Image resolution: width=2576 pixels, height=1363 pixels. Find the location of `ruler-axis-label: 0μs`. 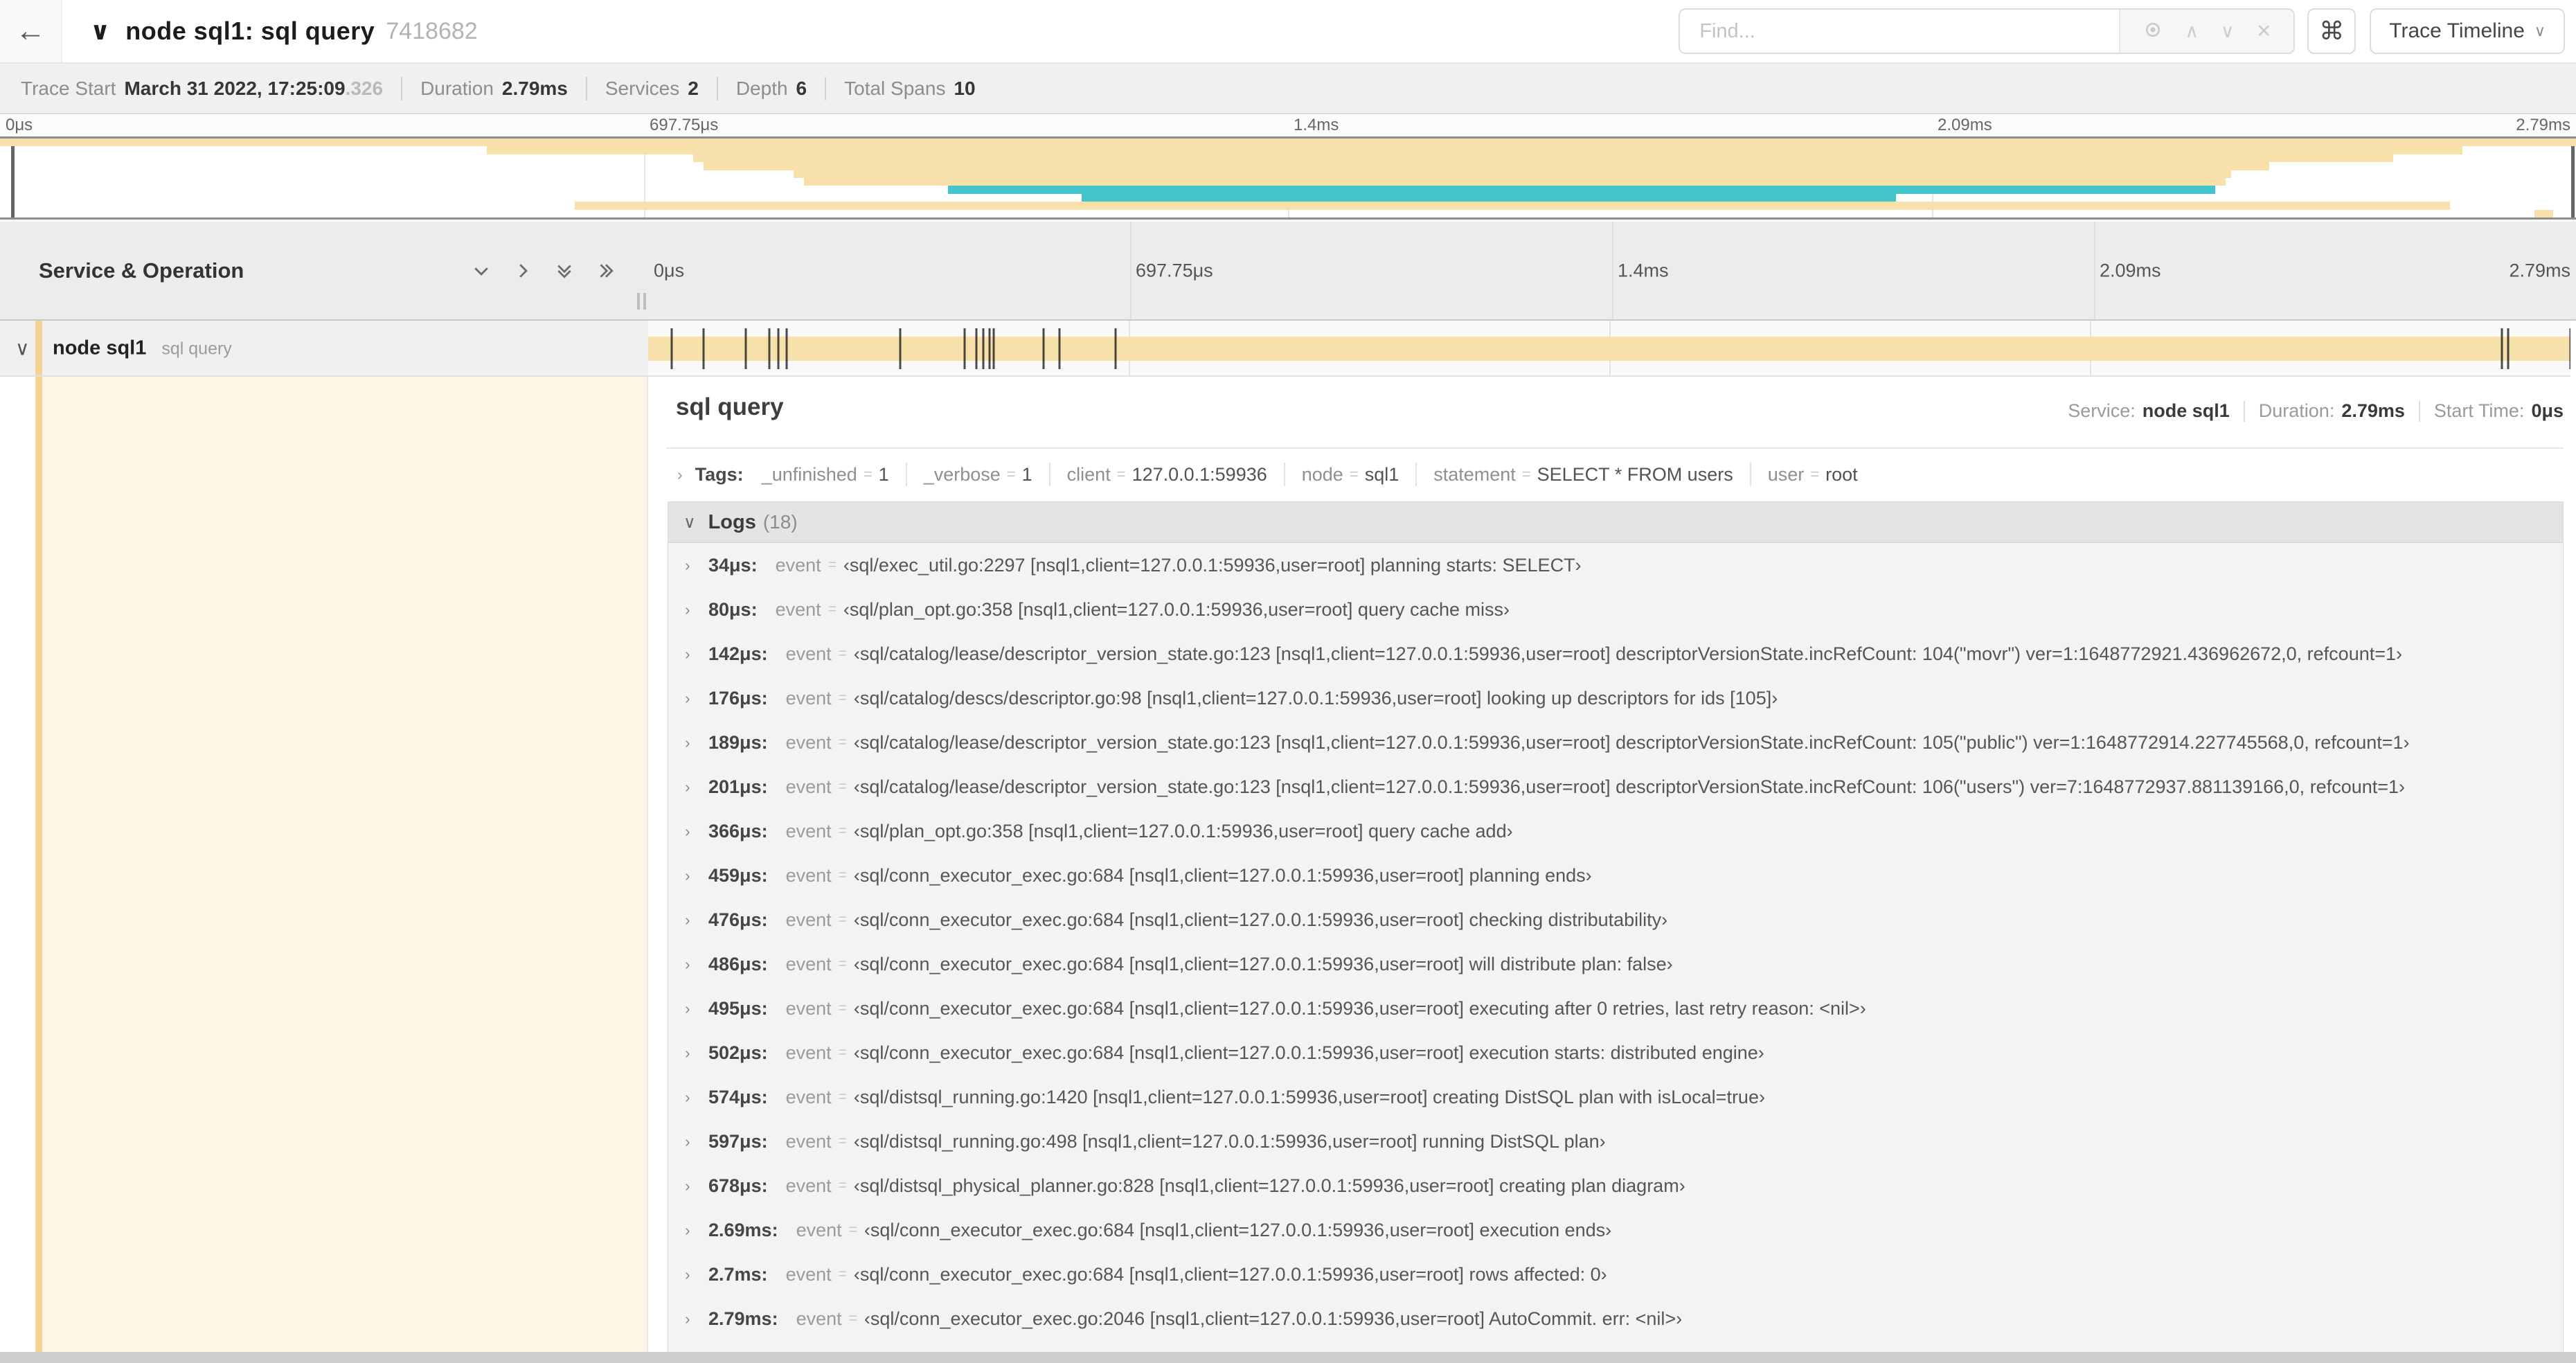

ruler-axis-label: 0μs is located at coordinates (669, 270).